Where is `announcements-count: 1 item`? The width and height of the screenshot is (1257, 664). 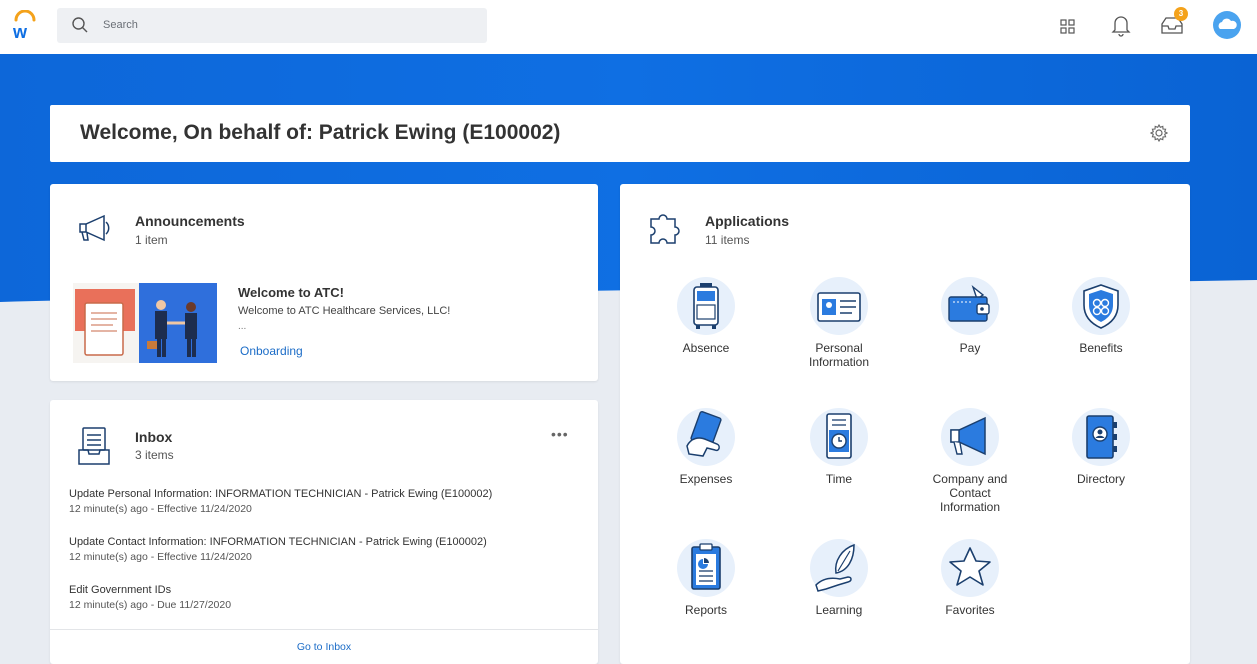
announcements-count: 1 item is located at coordinates (151, 240).